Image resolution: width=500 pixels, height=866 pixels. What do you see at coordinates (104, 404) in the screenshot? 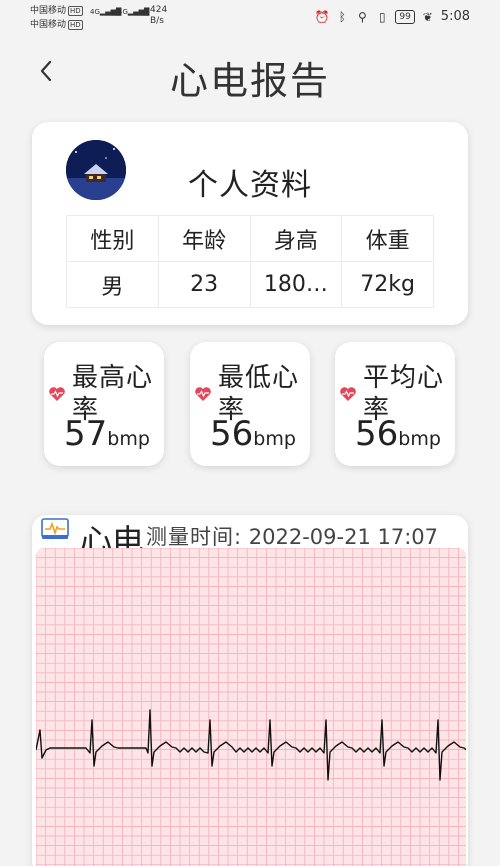
I see `max-heart-rate-card: 最高心率 57bmp` at bounding box center [104, 404].